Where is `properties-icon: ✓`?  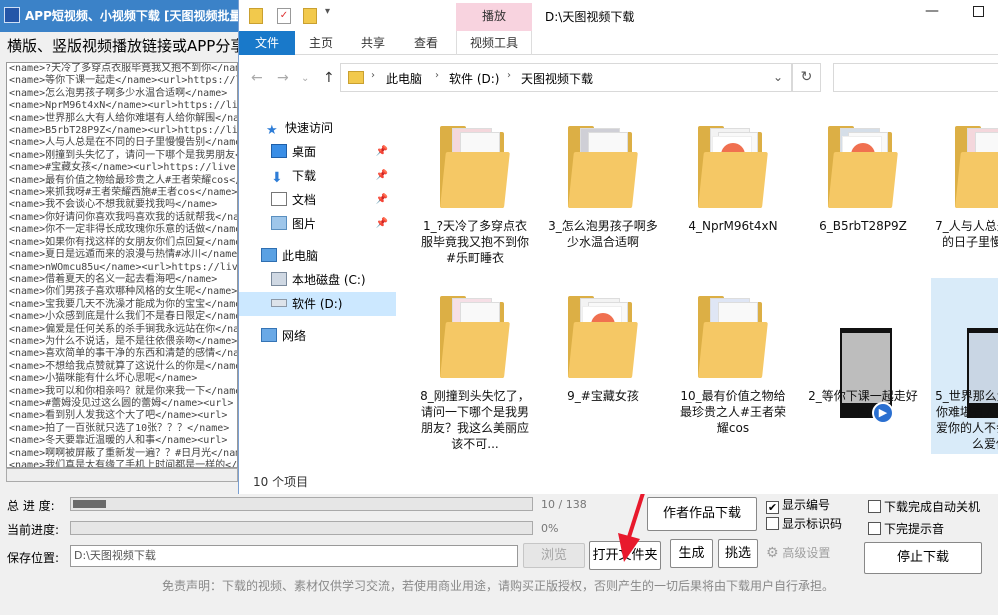 properties-icon: ✓ is located at coordinates (284, 16).